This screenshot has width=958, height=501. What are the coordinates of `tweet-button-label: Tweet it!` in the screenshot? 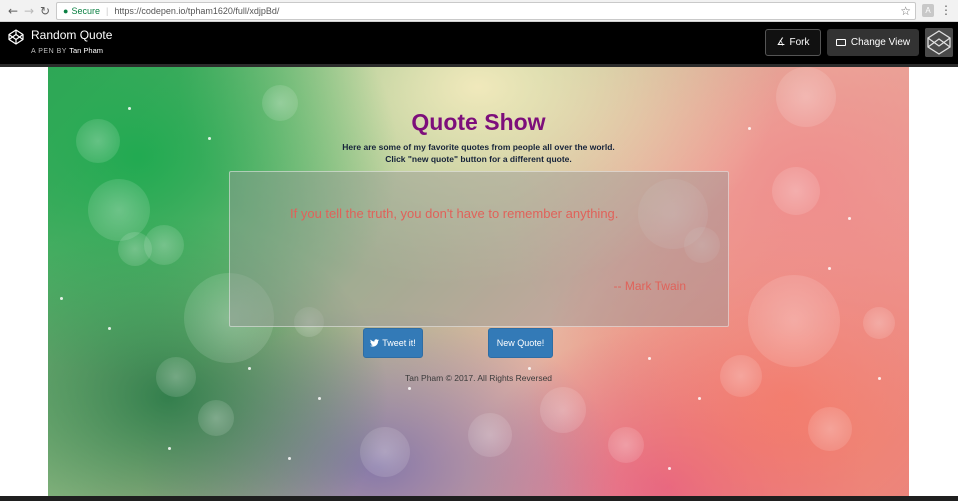 It's located at (399, 343).